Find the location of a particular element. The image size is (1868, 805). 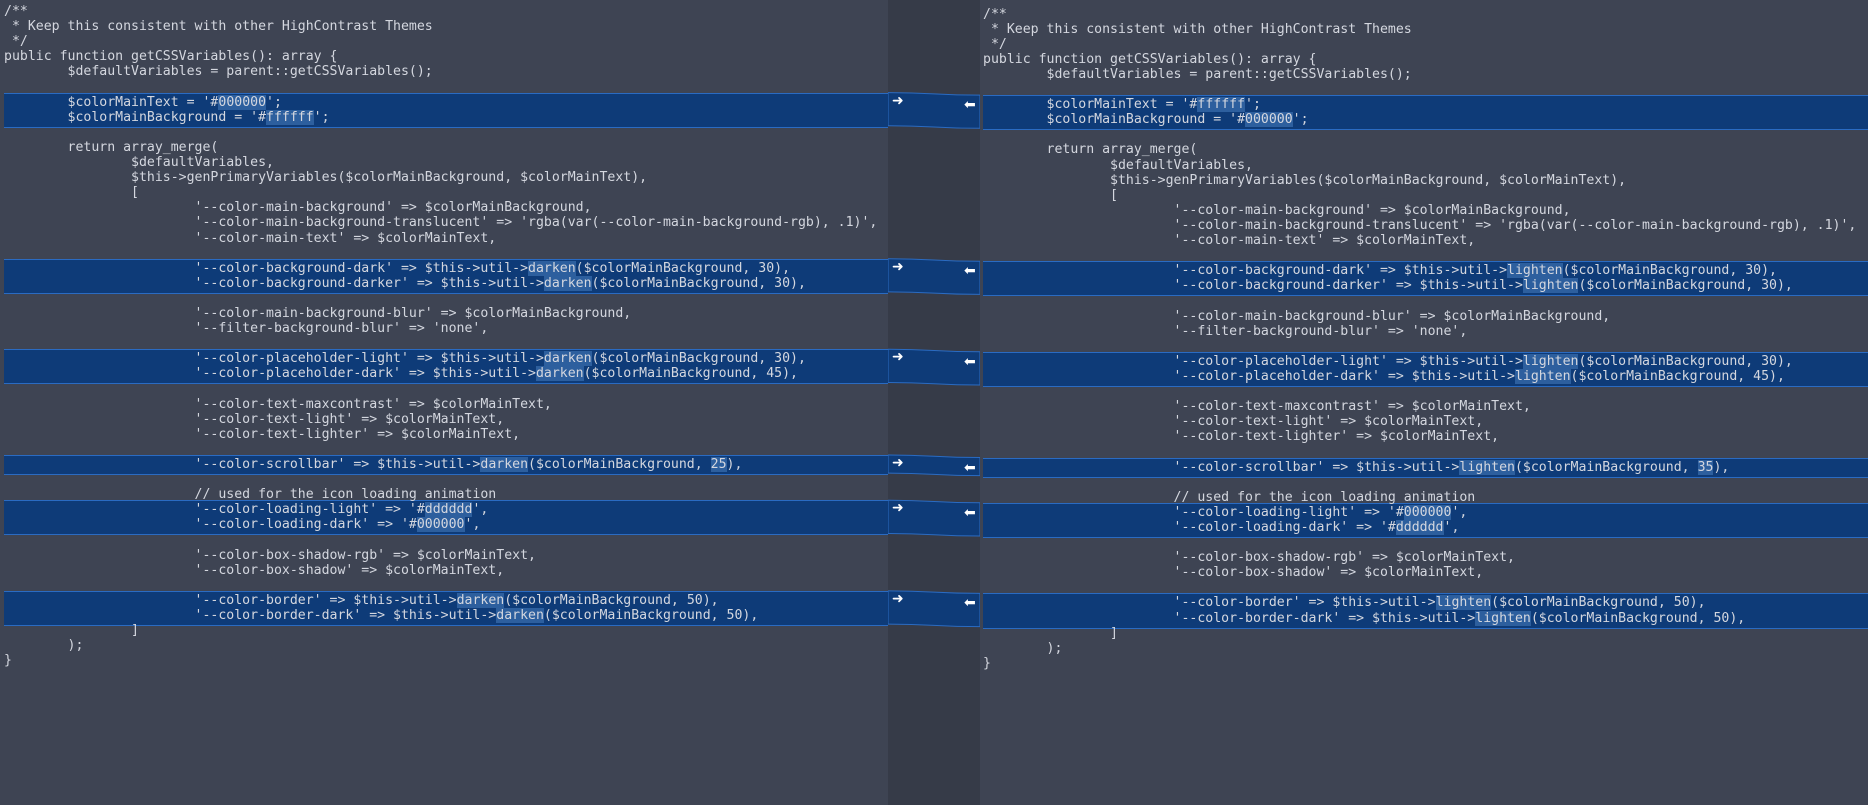

code-line: '--color-loading-dark' => '#000000', is located at coordinates (446, 525).